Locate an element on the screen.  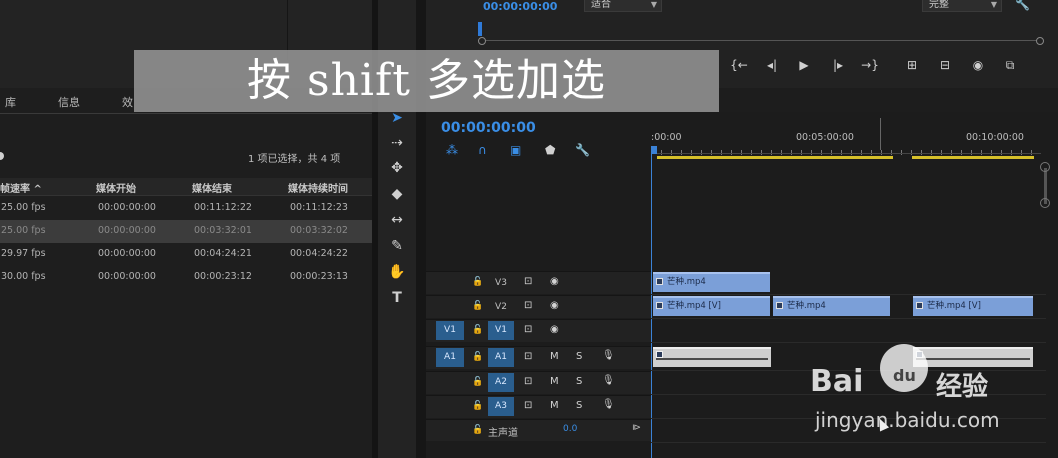
fit-dropdown: 适合 ▼ is located at coordinates (623, 6).